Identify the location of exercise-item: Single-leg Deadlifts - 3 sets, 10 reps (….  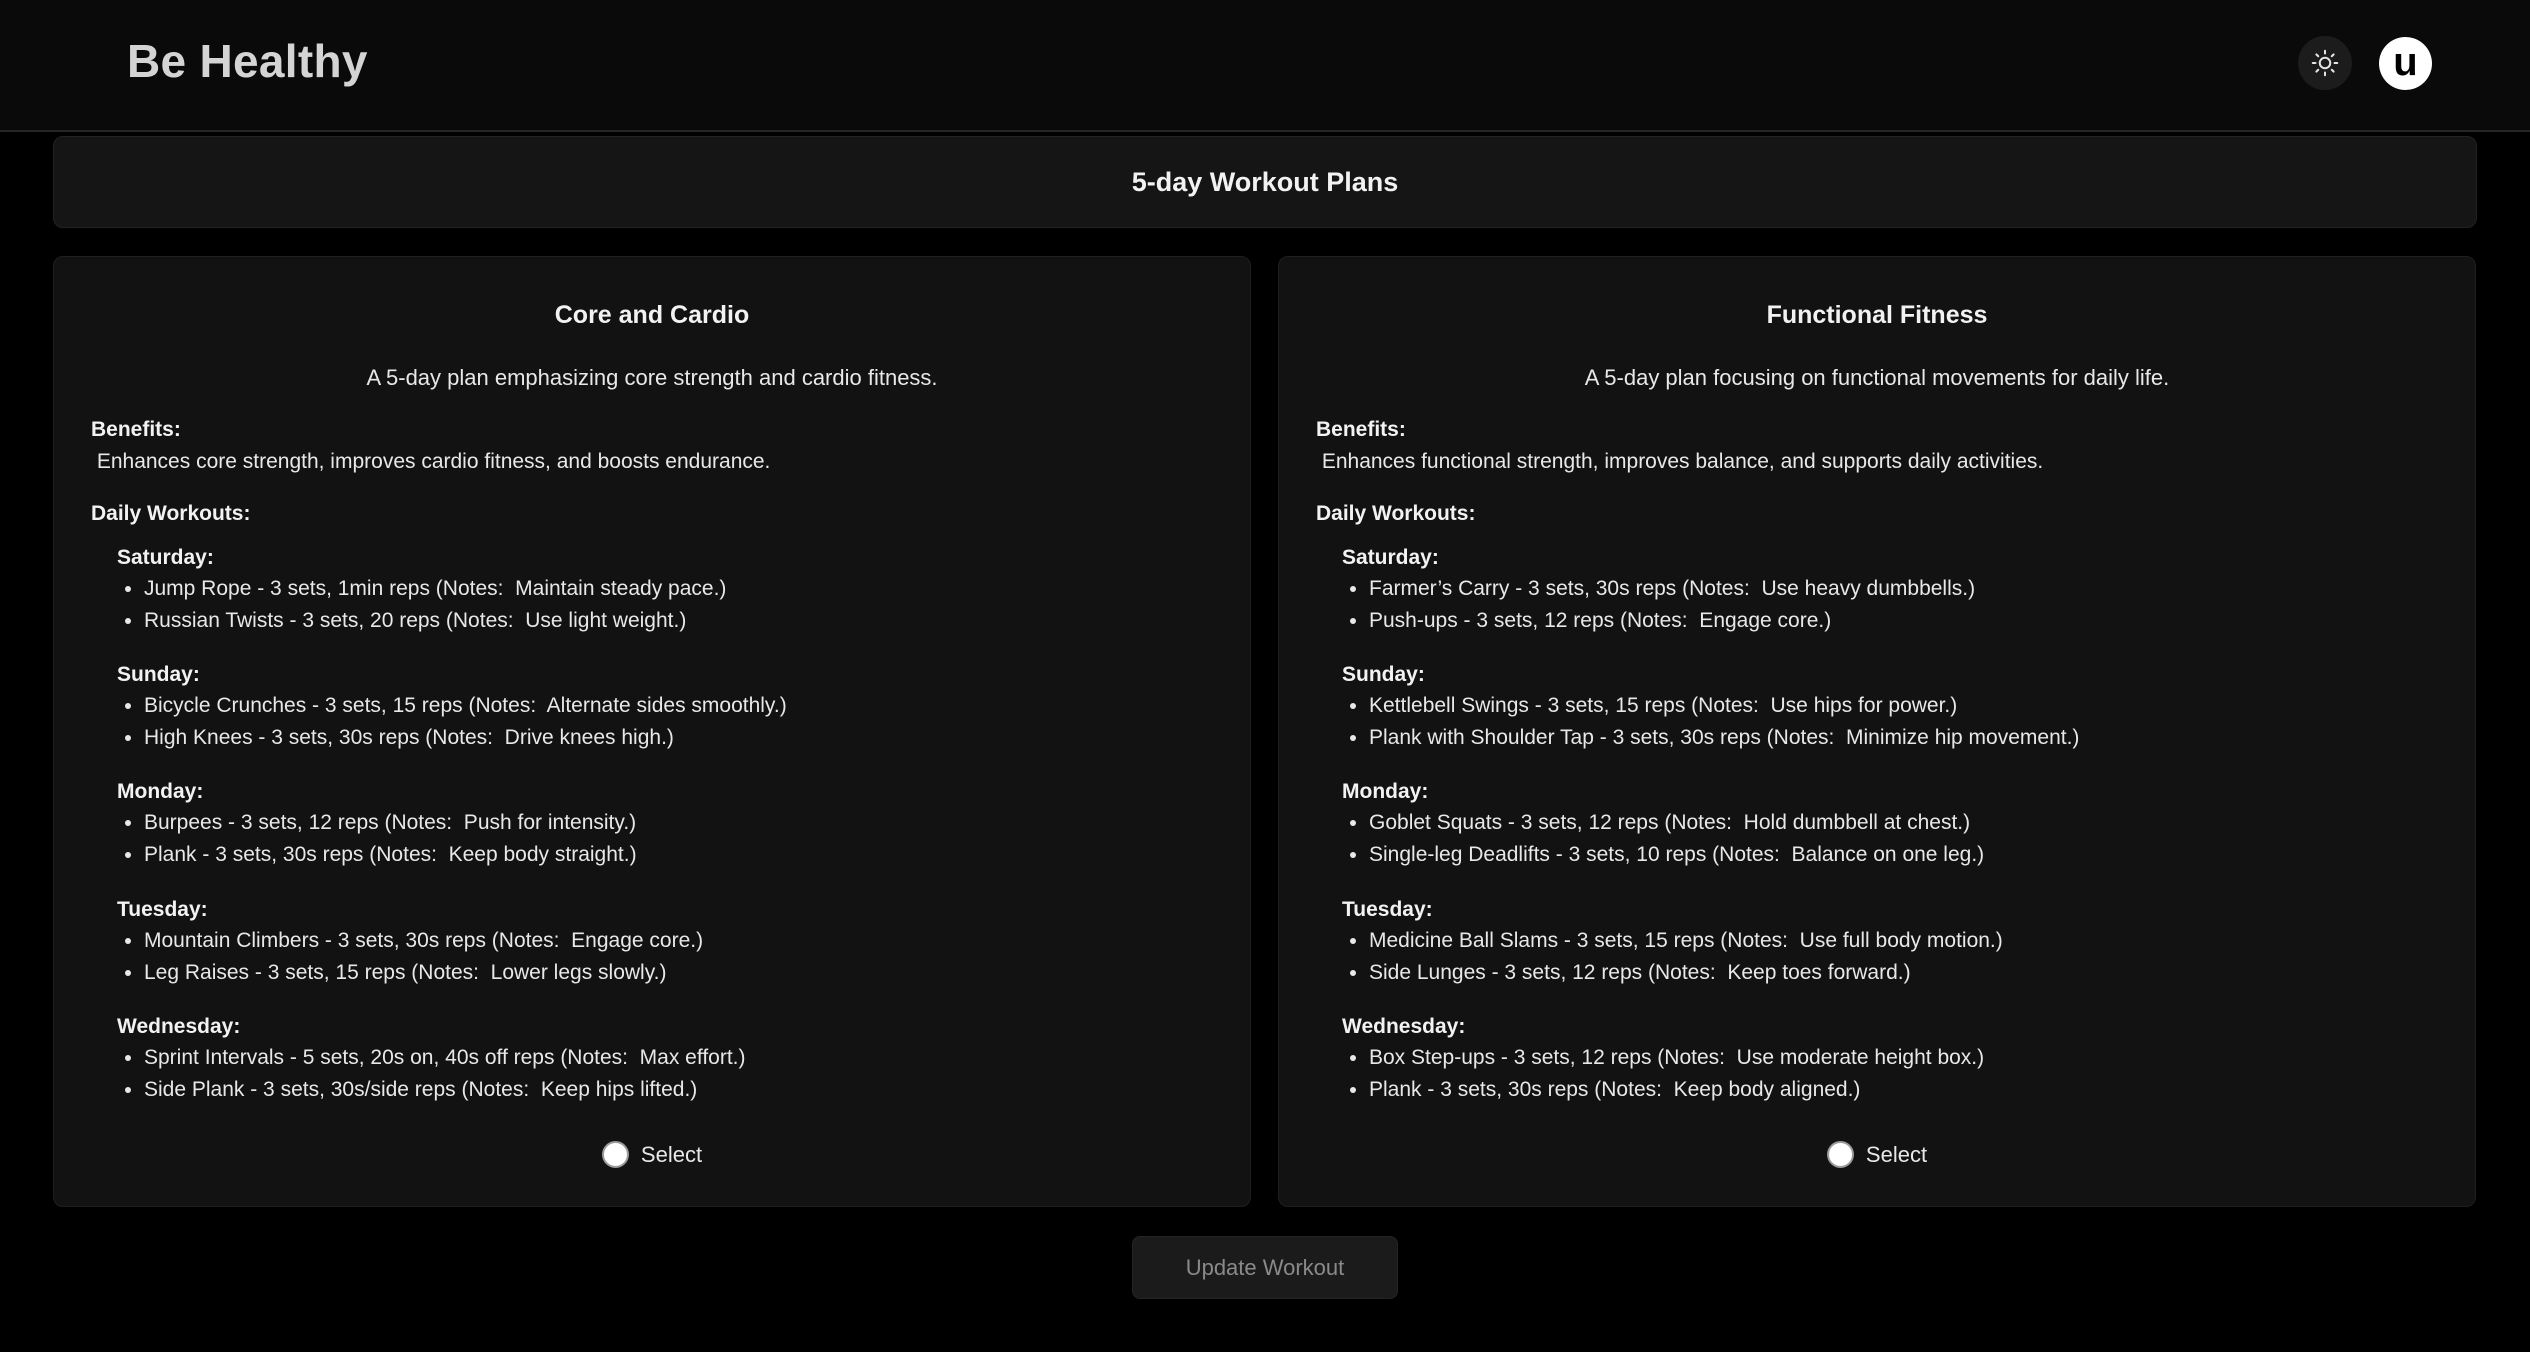
(1676, 855).